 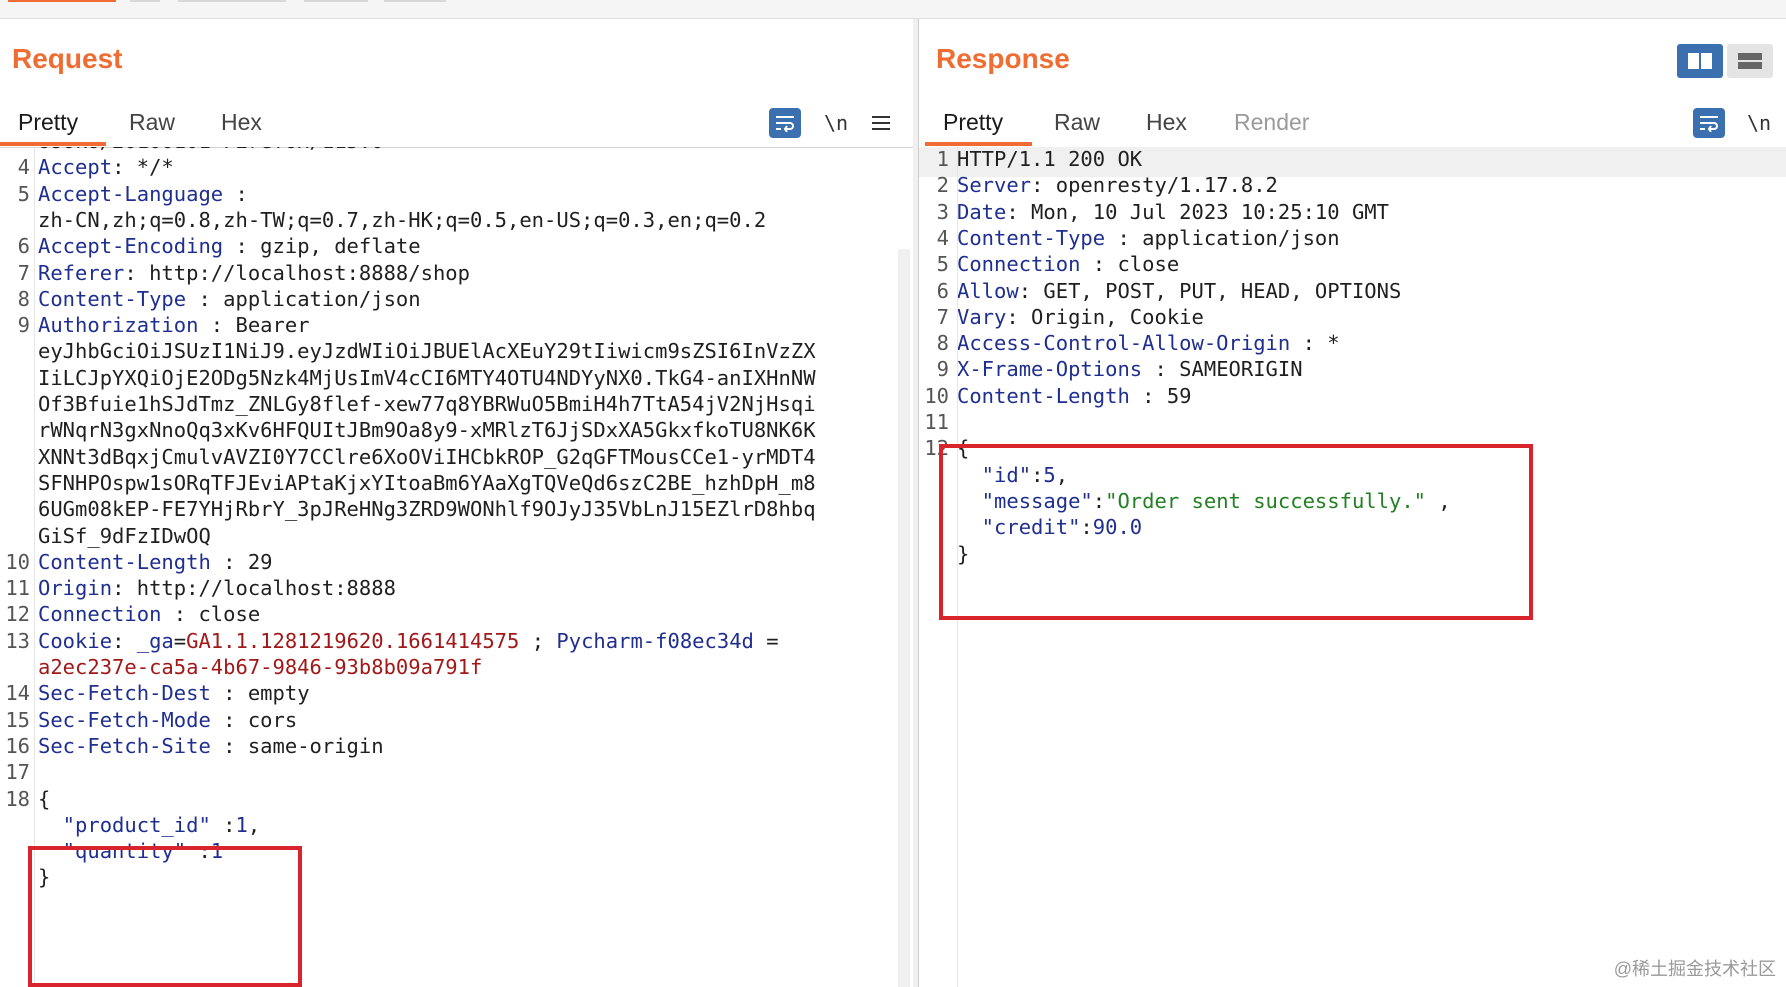 I want to click on code-token: : Origin, Cookie, so click(x=1105, y=316).